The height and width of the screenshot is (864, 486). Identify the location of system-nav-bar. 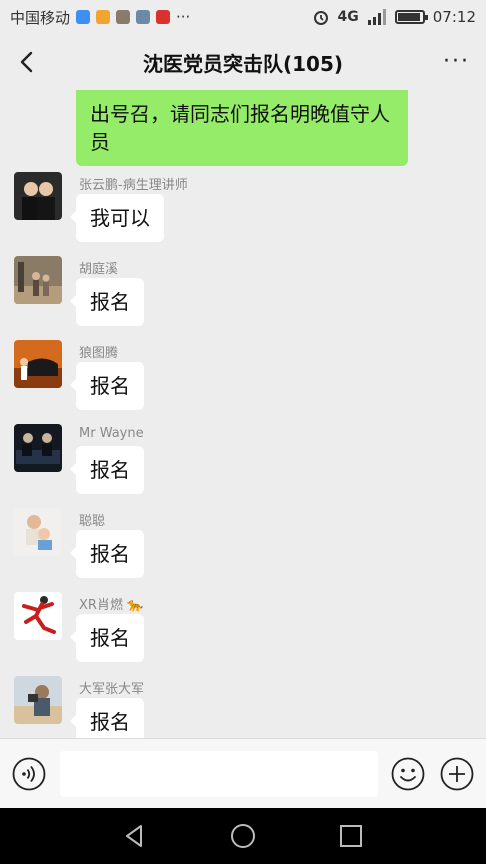
(243, 836).